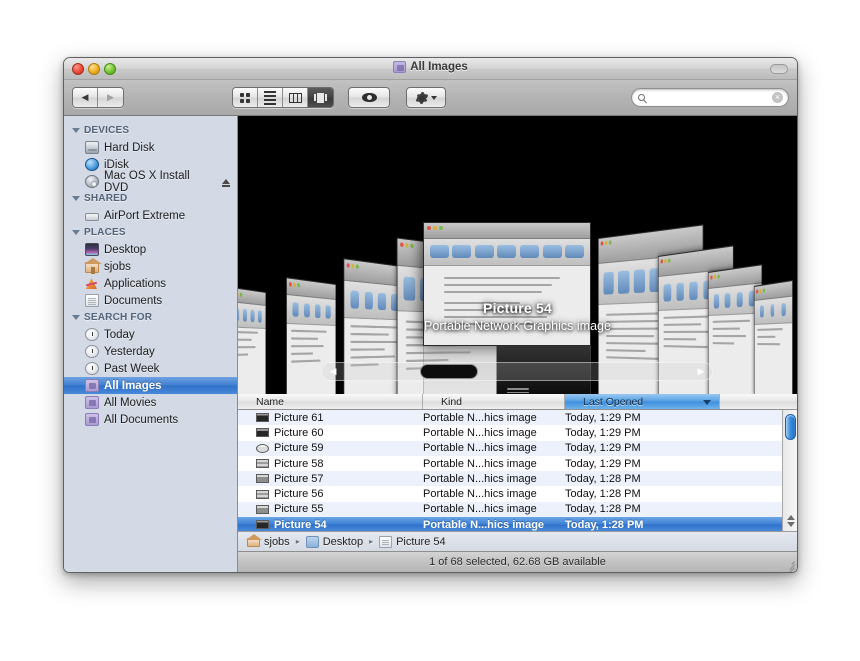 The width and height of the screenshot is (860, 661). Describe the element at coordinates (790, 427) in the screenshot. I see `scrollbar-thumb` at that location.